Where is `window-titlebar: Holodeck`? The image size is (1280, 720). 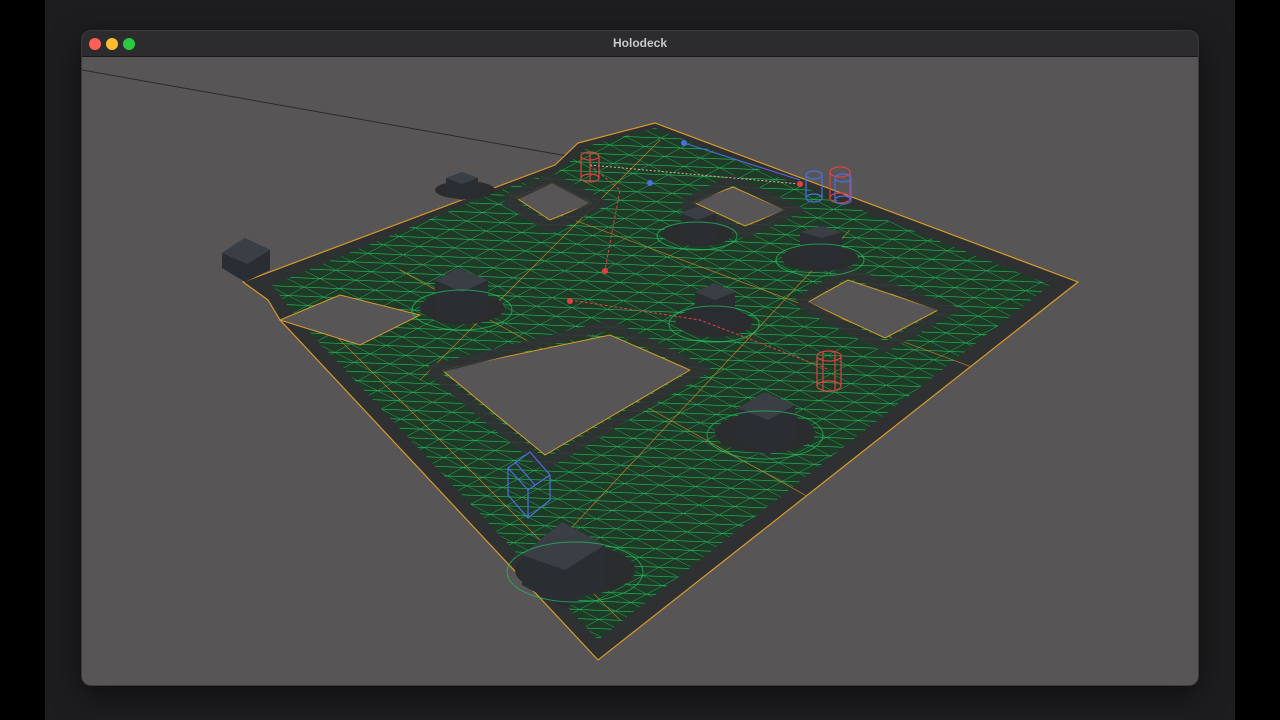 window-titlebar: Holodeck is located at coordinates (640, 44).